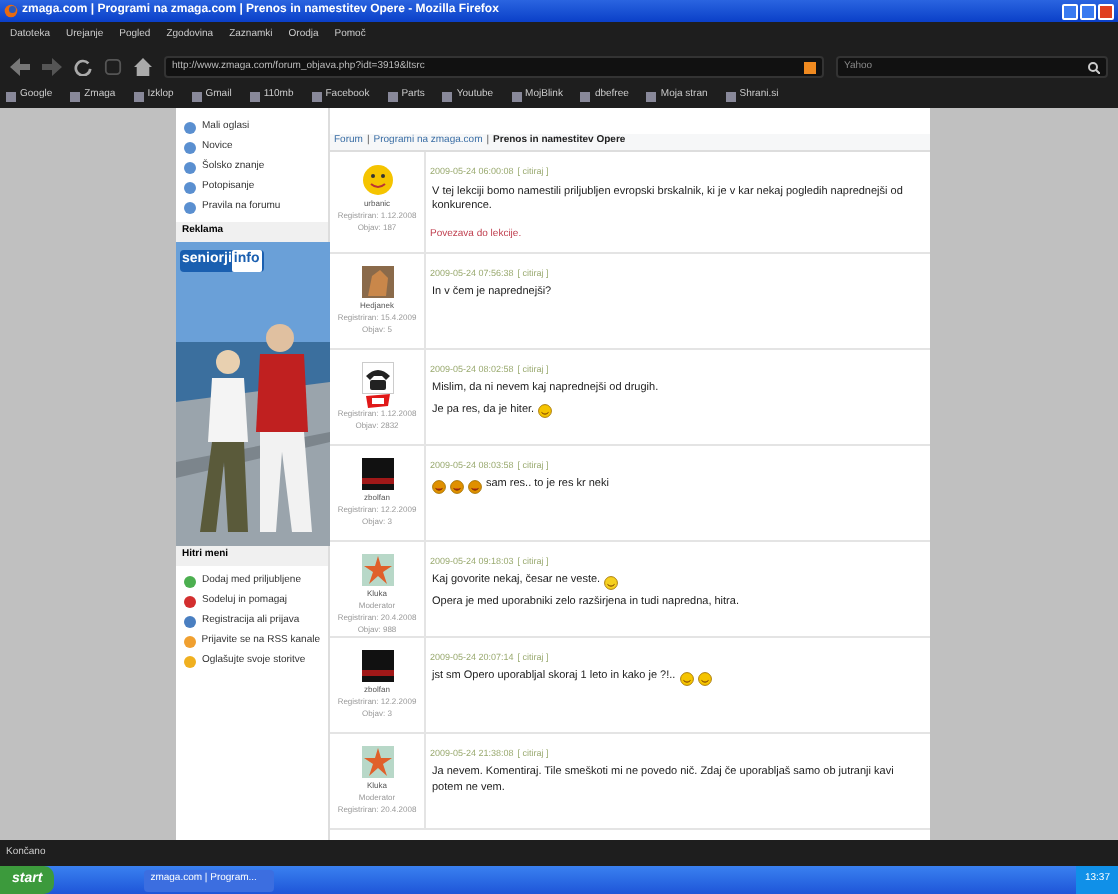 The height and width of the screenshot is (894, 1118). Describe the element at coordinates (611, 582) in the screenshot. I see `grinning-smiley-icon` at that location.